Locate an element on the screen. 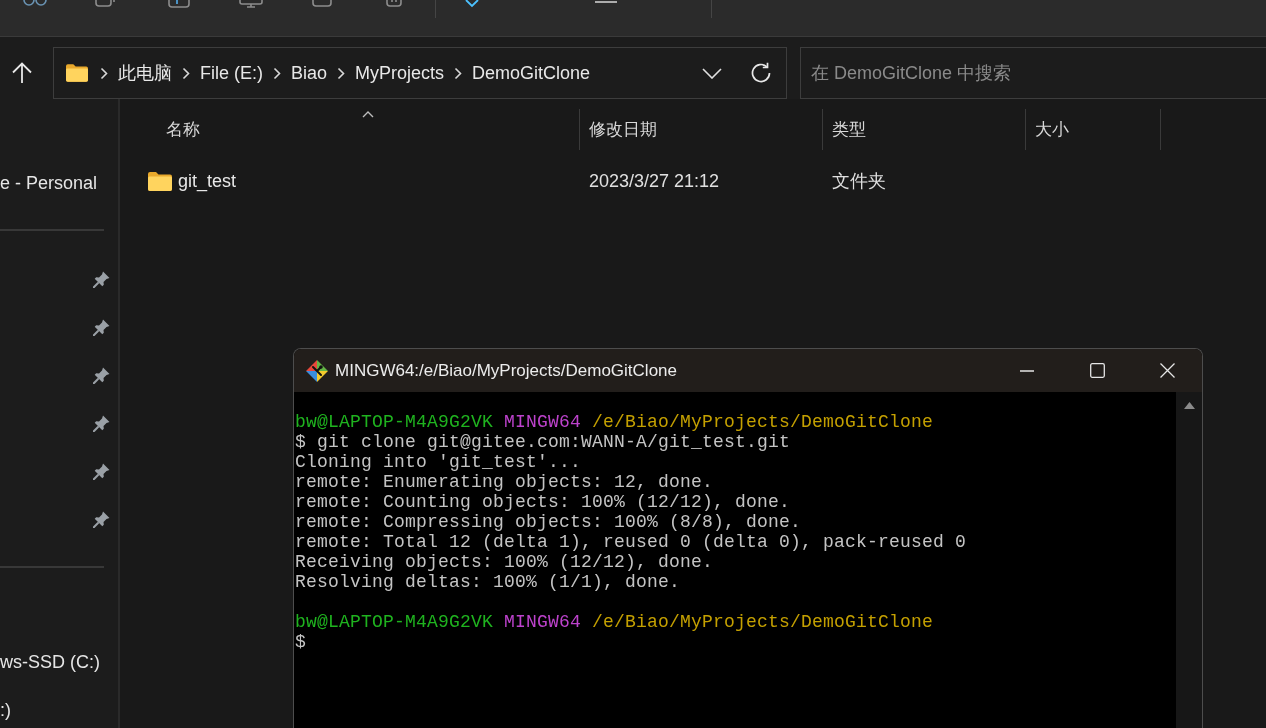 This screenshot has width=1266, height=728. dropdown-button is located at coordinates (712, 73).